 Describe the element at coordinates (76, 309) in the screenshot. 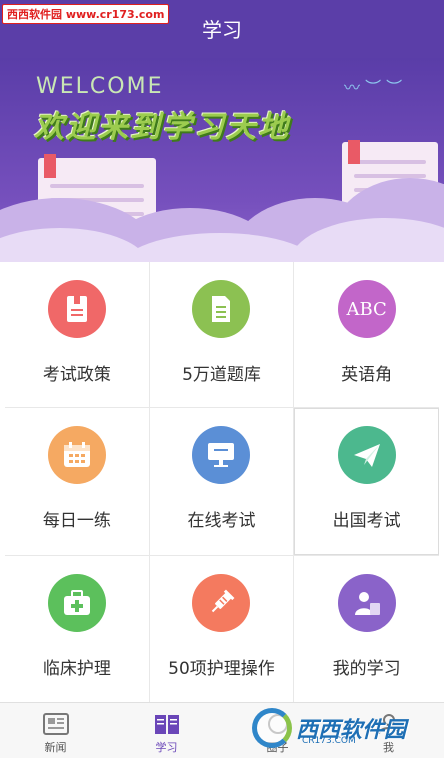

I see `document-icon` at that location.